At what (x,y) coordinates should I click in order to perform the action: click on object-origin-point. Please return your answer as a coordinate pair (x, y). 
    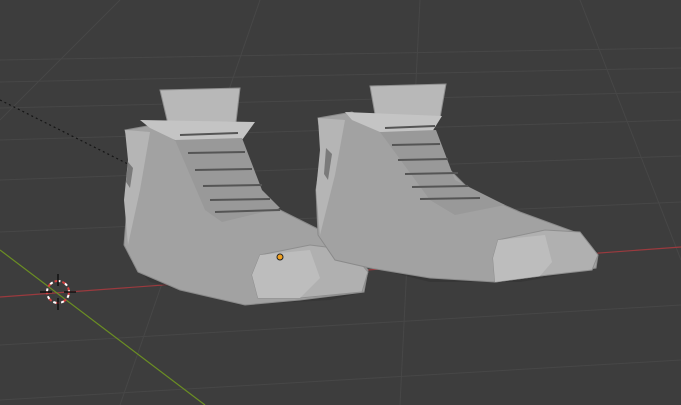
    Looking at the image, I should click on (280, 257).